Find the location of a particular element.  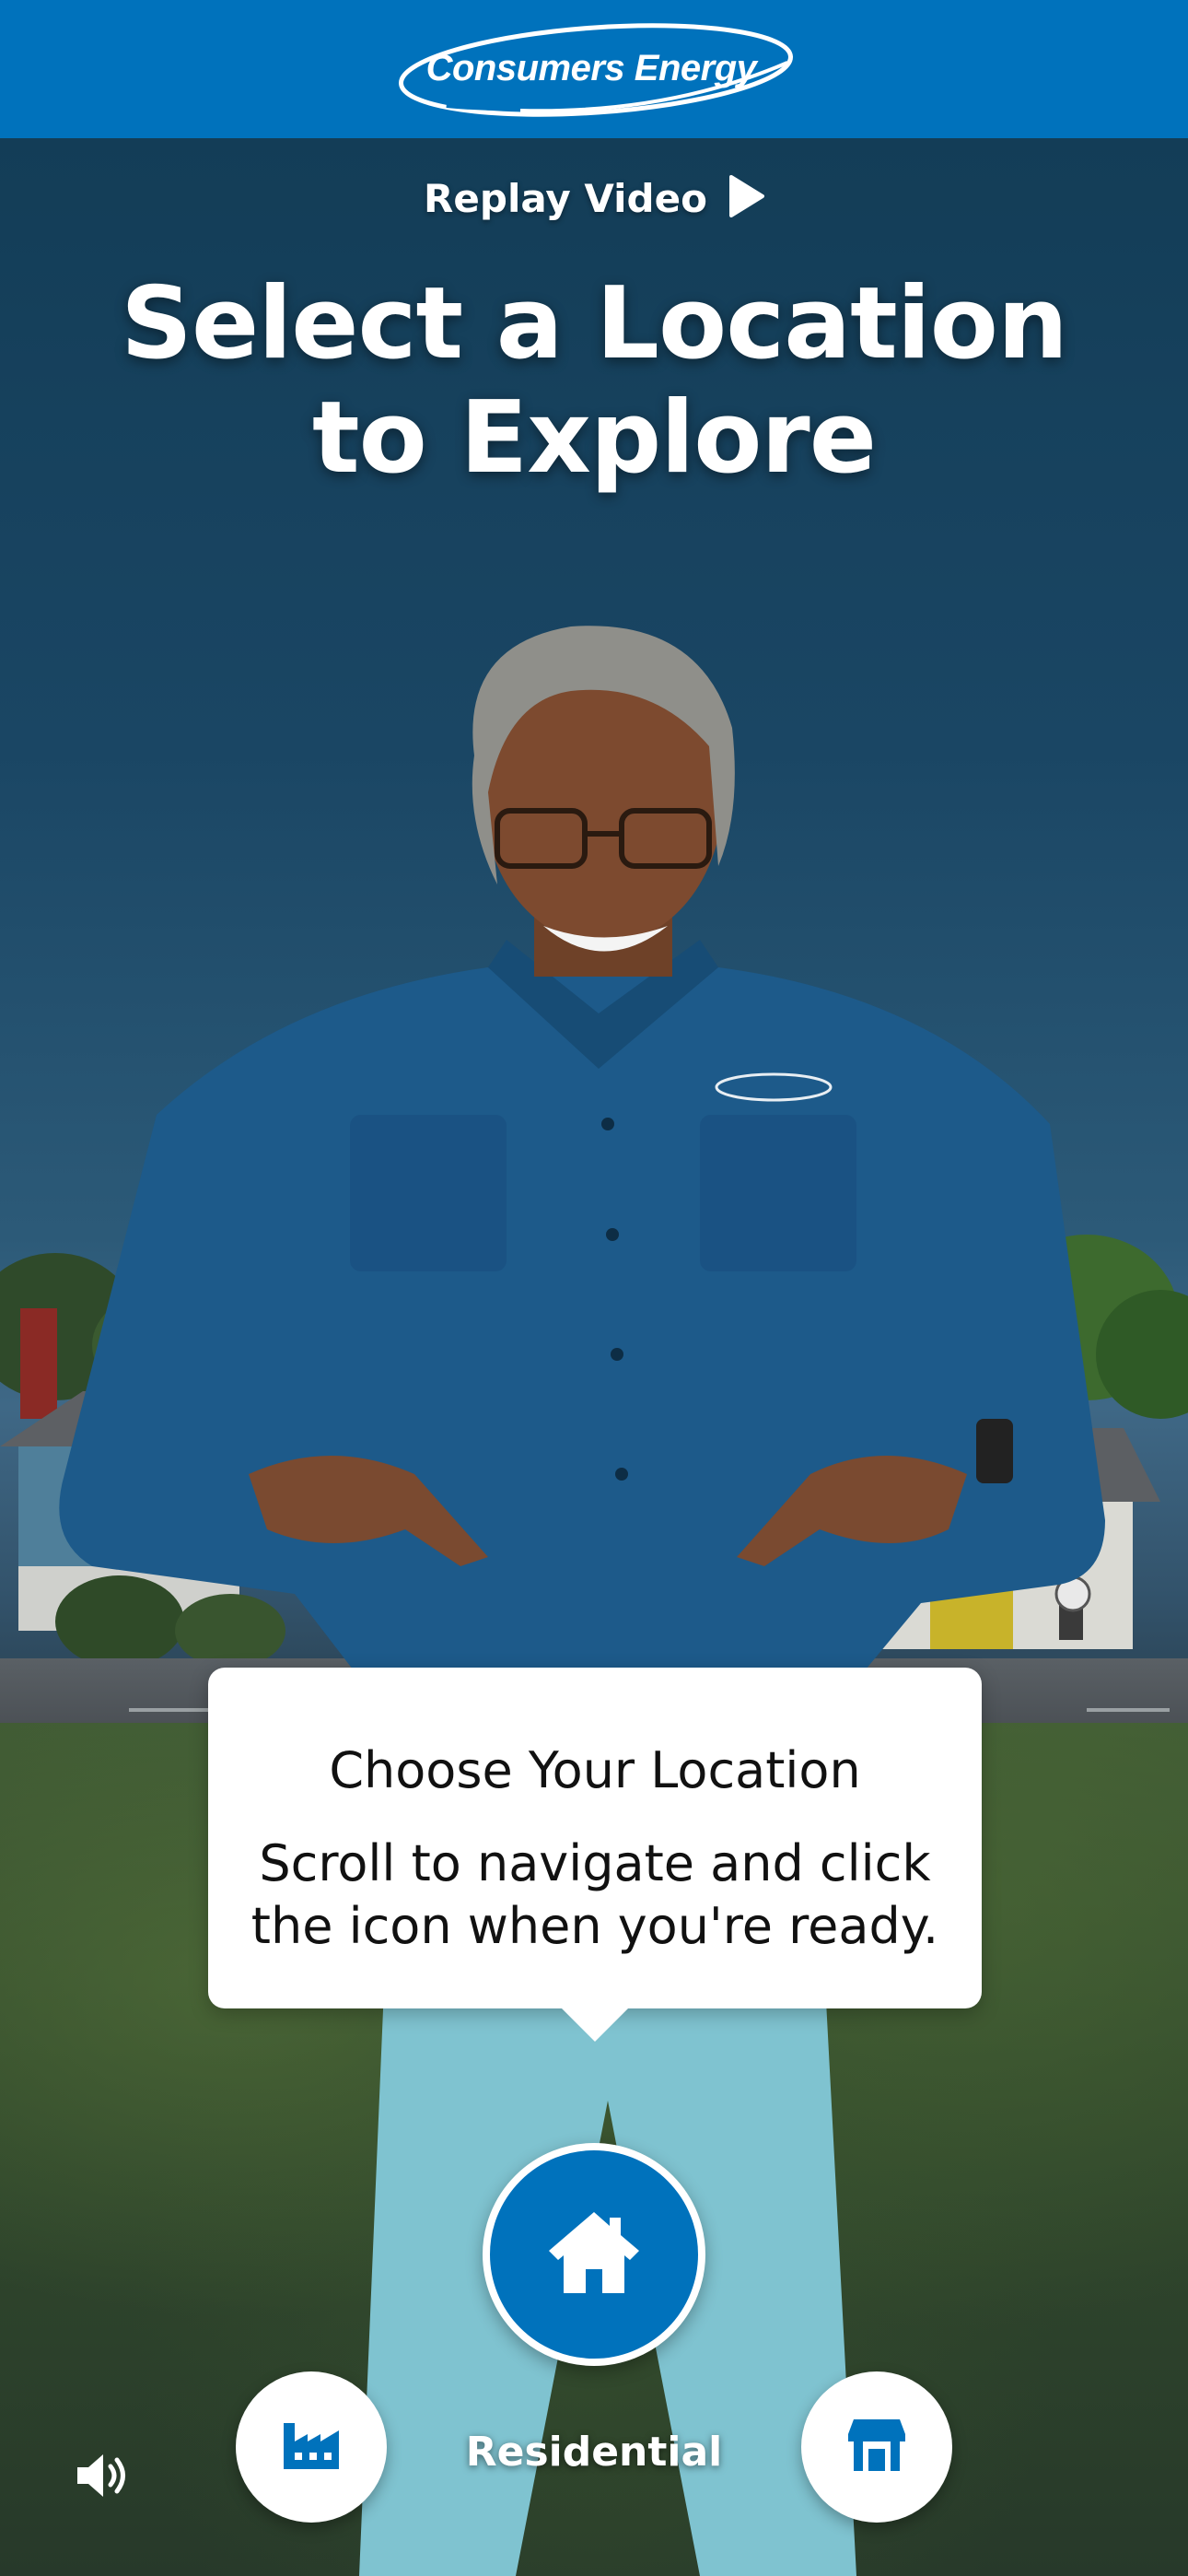

page-title-line-1: Select a Location is located at coordinates (594, 323).